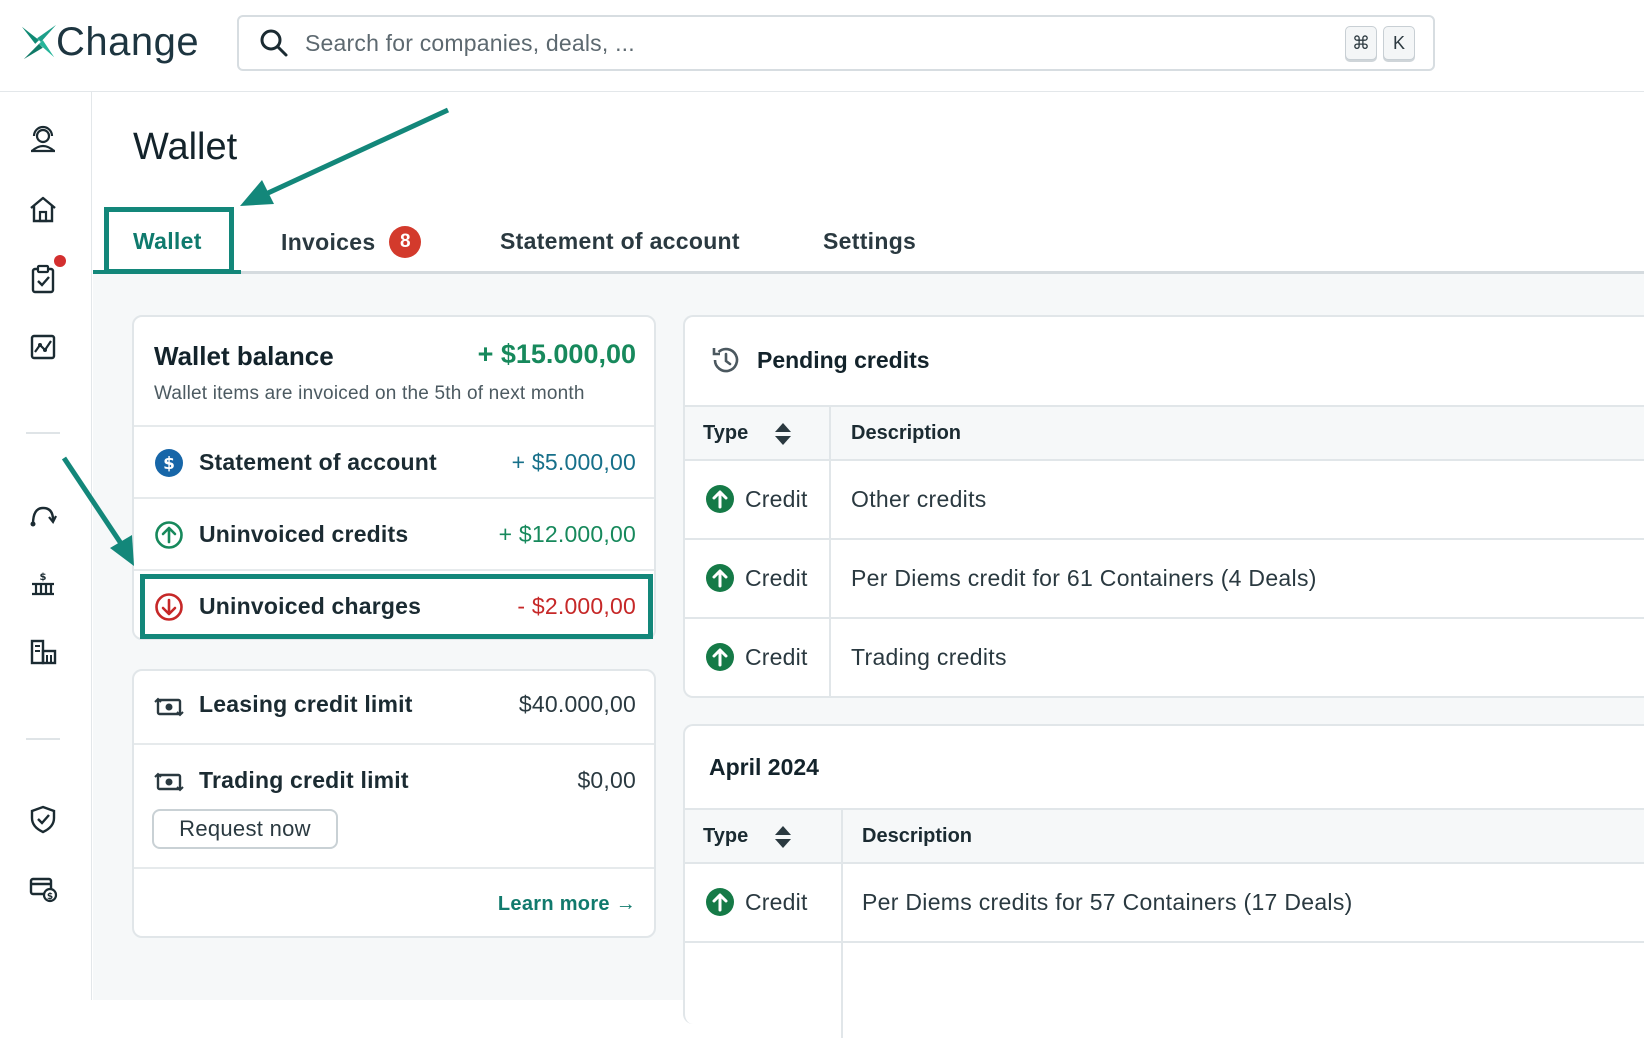  What do you see at coordinates (43, 515) in the screenshot?
I see `route-icon` at bounding box center [43, 515].